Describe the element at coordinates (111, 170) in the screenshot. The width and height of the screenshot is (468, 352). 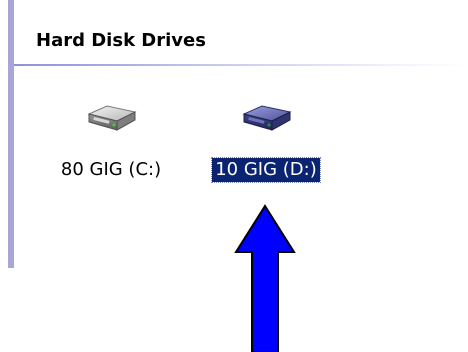
I see `drive-label-c: 80 GIG (C:)` at that location.